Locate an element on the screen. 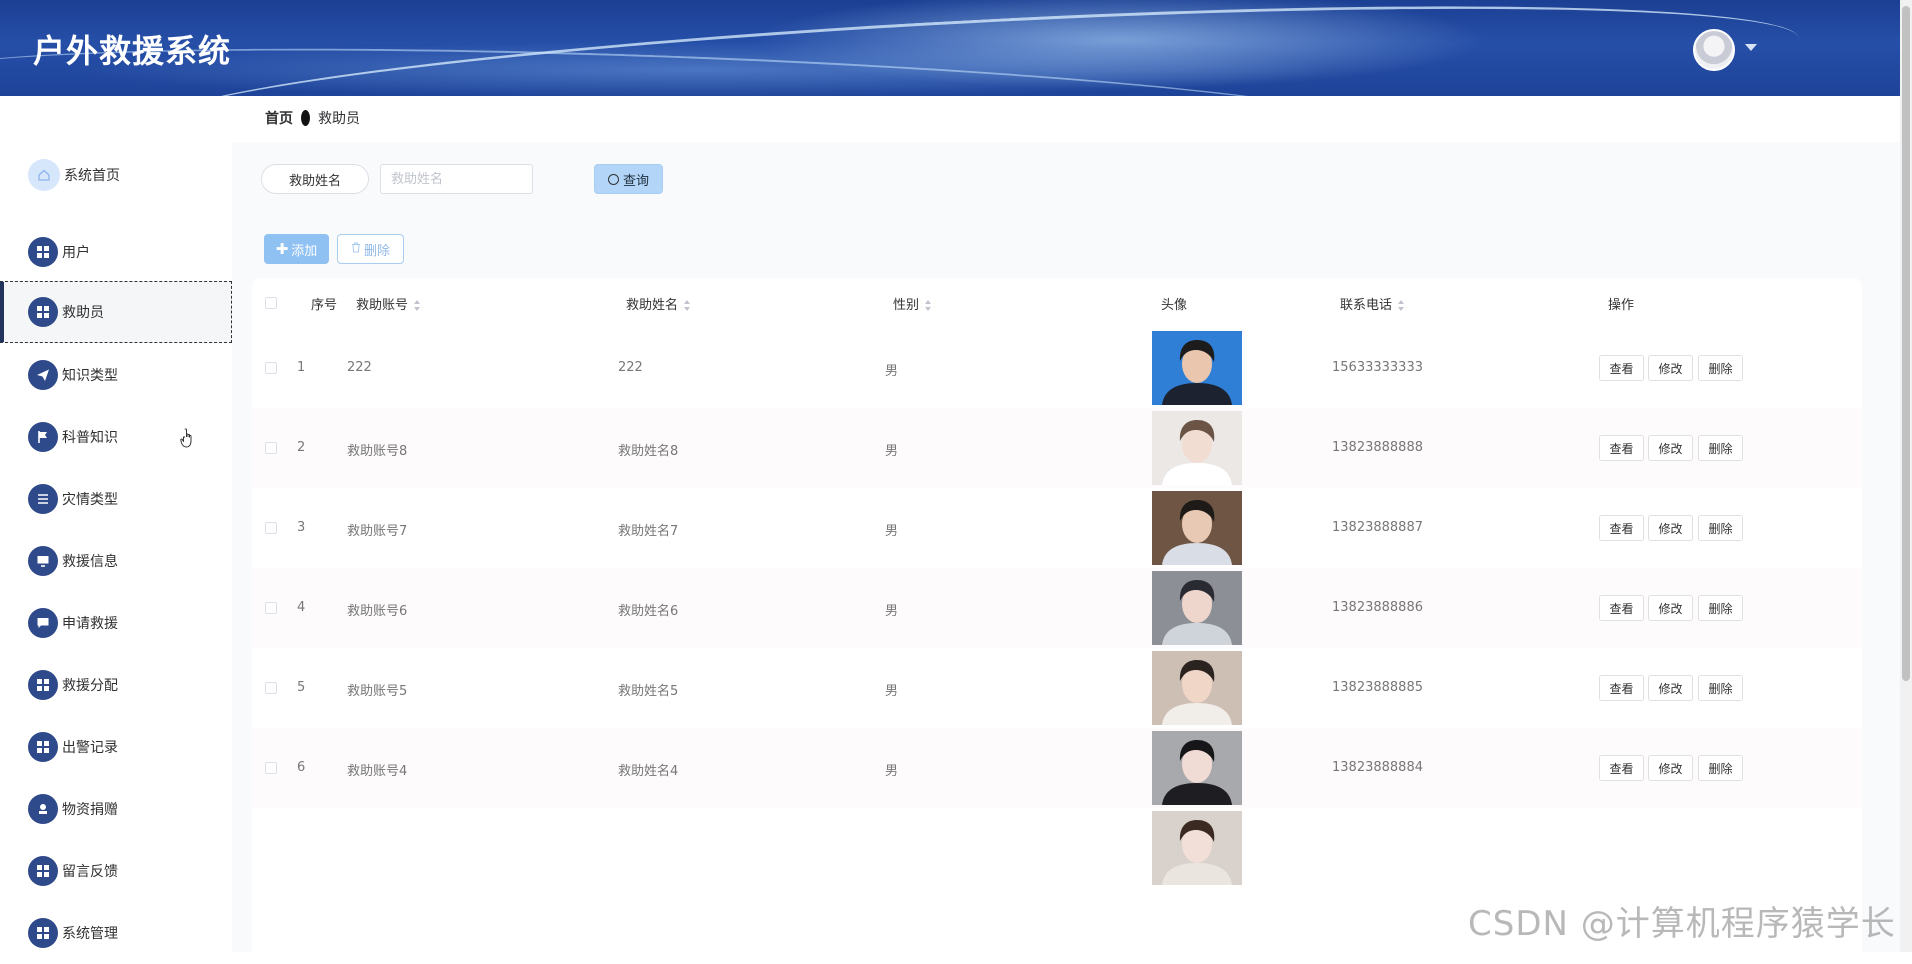  caret-down-icon is located at coordinates (1751, 47).